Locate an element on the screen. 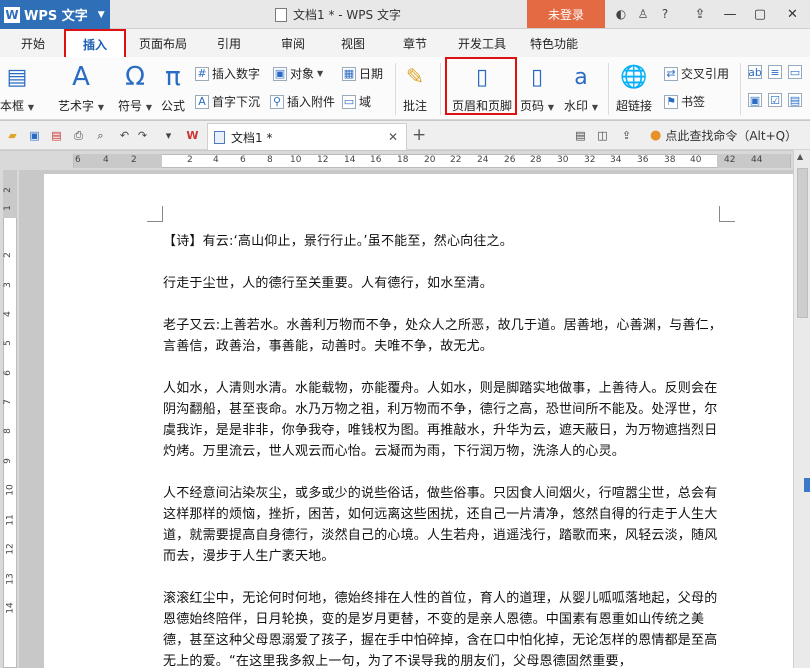 The image size is (810, 668). ruler-number: 2 is located at coordinates (7, 190).